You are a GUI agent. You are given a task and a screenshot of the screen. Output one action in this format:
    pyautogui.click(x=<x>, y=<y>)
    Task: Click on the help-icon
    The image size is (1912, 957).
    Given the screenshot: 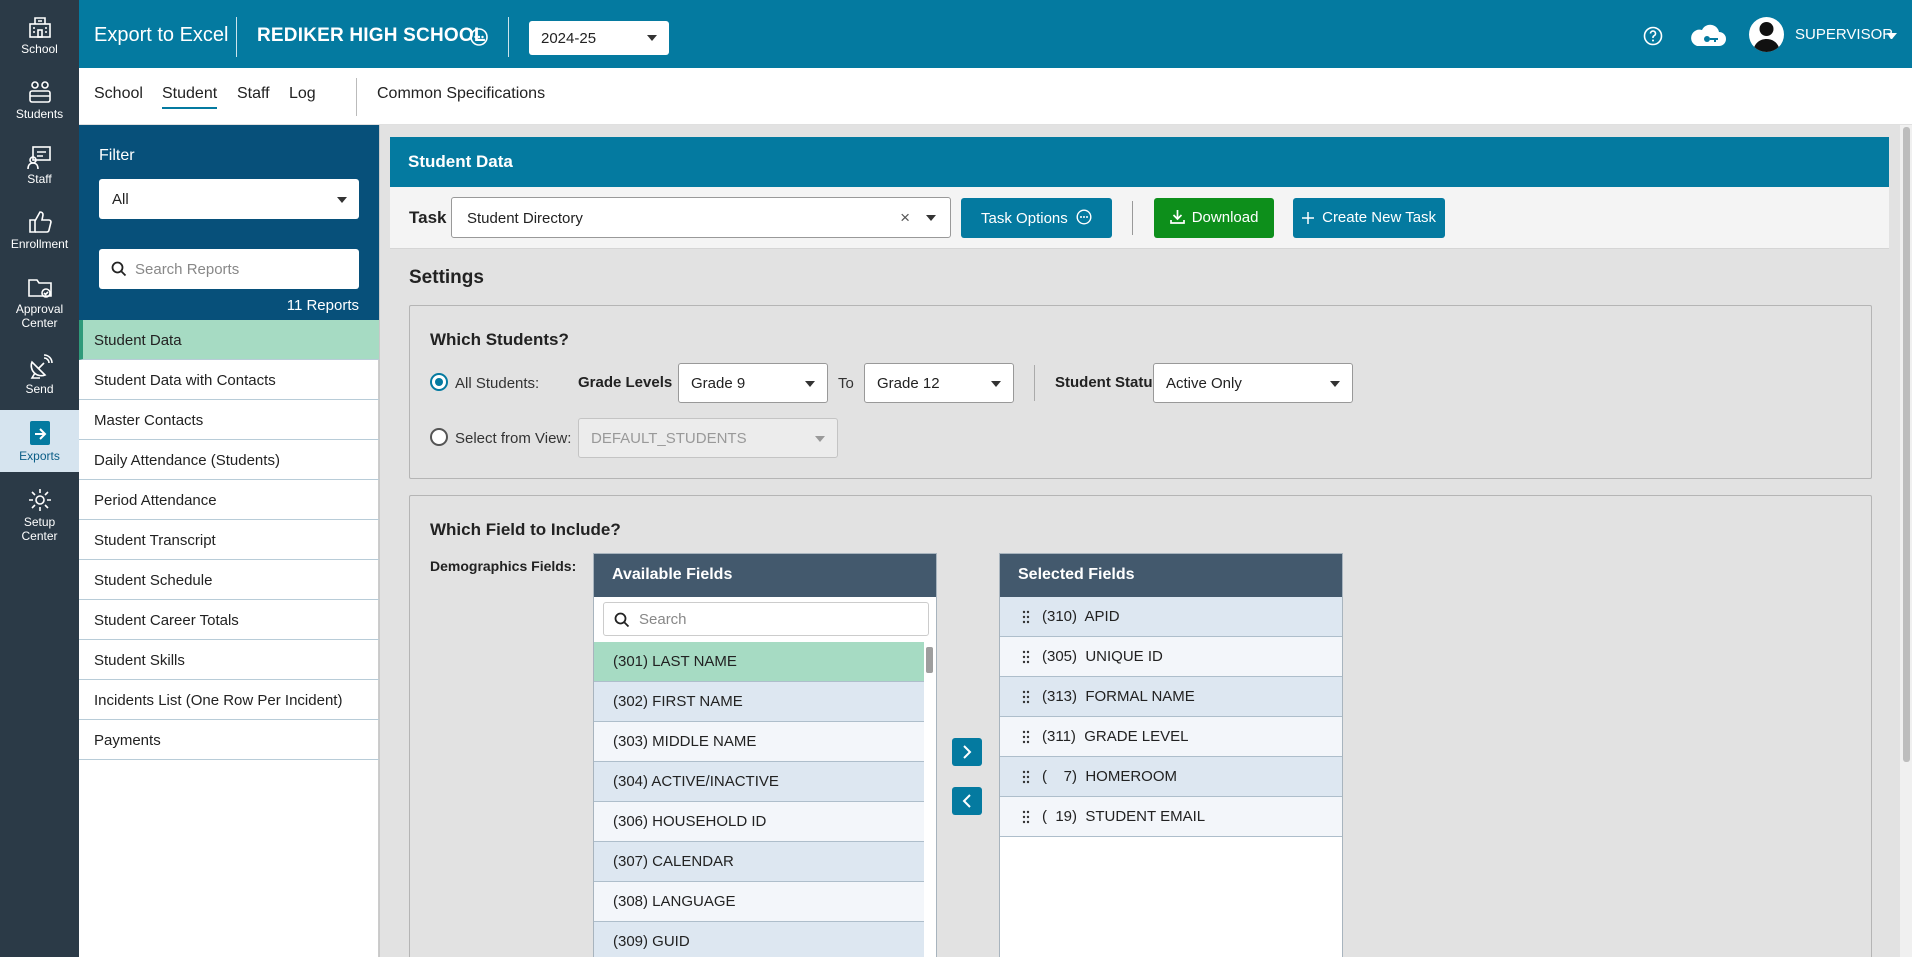 What is the action you would take?
    pyautogui.click(x=1653, y=36)
    